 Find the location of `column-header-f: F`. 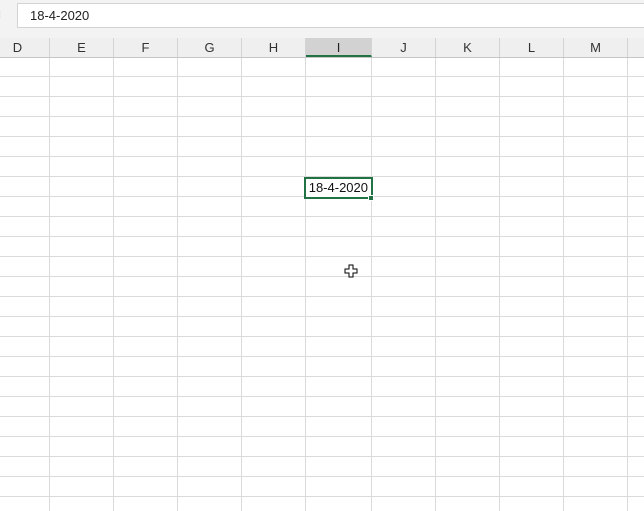

column-header-f: F is located at coordinates (146, 47).